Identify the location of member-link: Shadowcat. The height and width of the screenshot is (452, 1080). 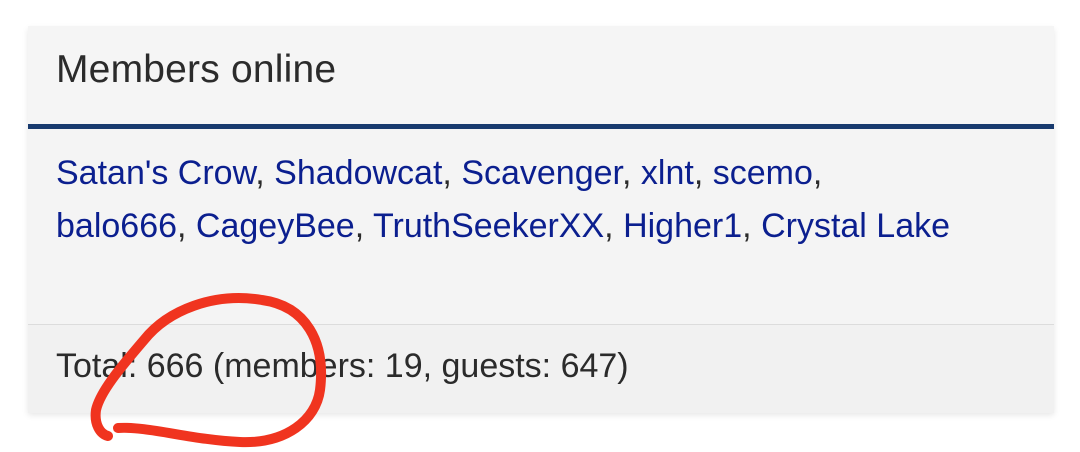
(358, 173).